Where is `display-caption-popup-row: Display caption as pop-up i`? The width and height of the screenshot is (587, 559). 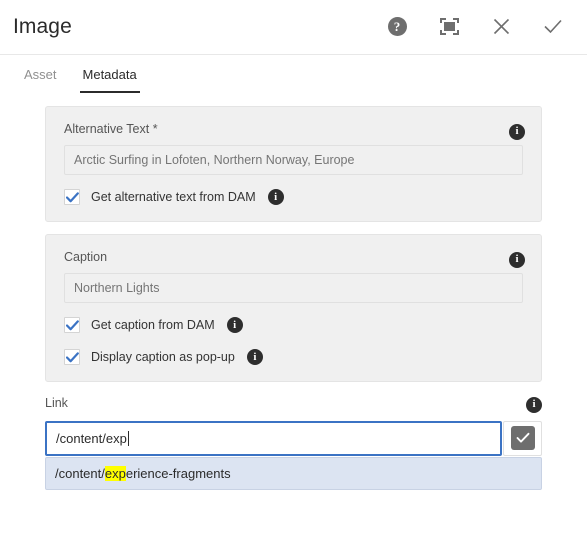
display-caption-popup-row: Display caption as pop-up i is located at coordinates (293, 357).